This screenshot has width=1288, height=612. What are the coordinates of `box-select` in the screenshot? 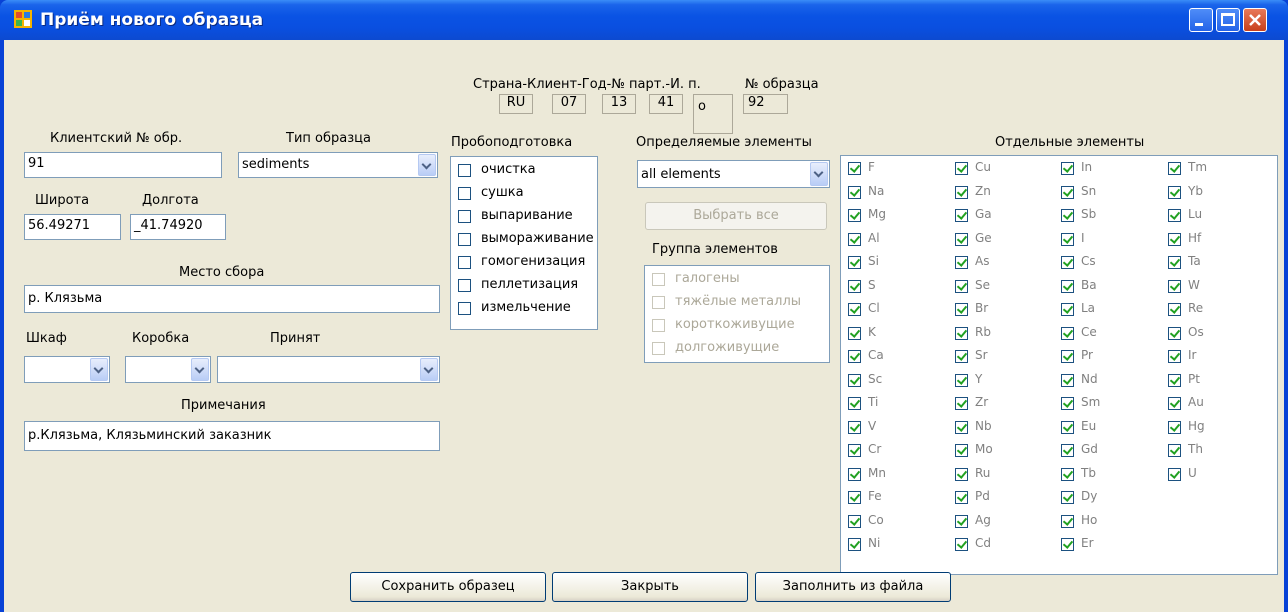 It's located at (168, 369).